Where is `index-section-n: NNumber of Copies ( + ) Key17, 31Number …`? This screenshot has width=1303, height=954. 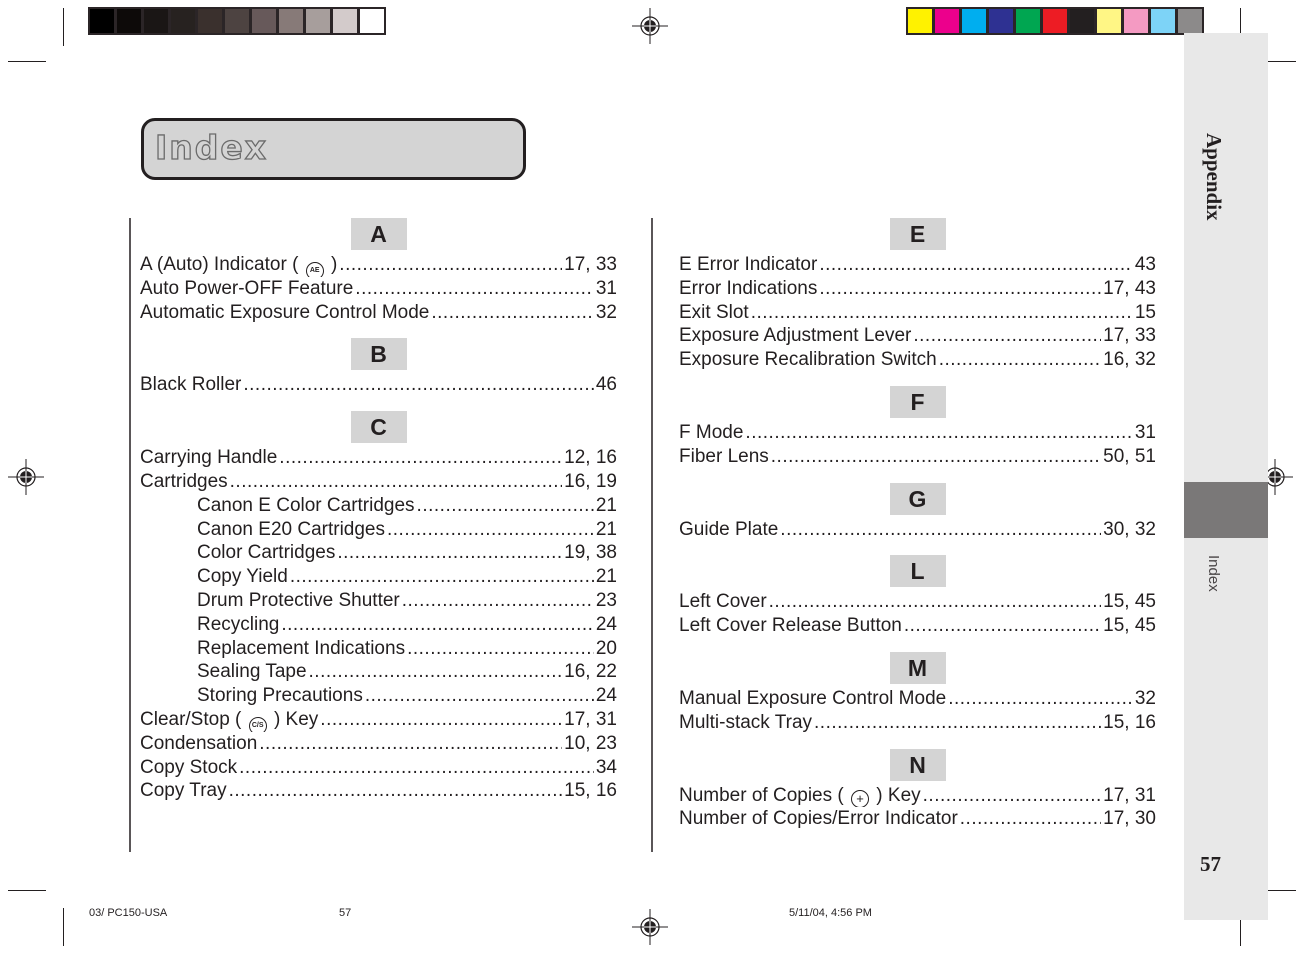 index-section-n: NNumber of Copies ( + ) Key17, 31Number … is located at coordinates (917, 790).